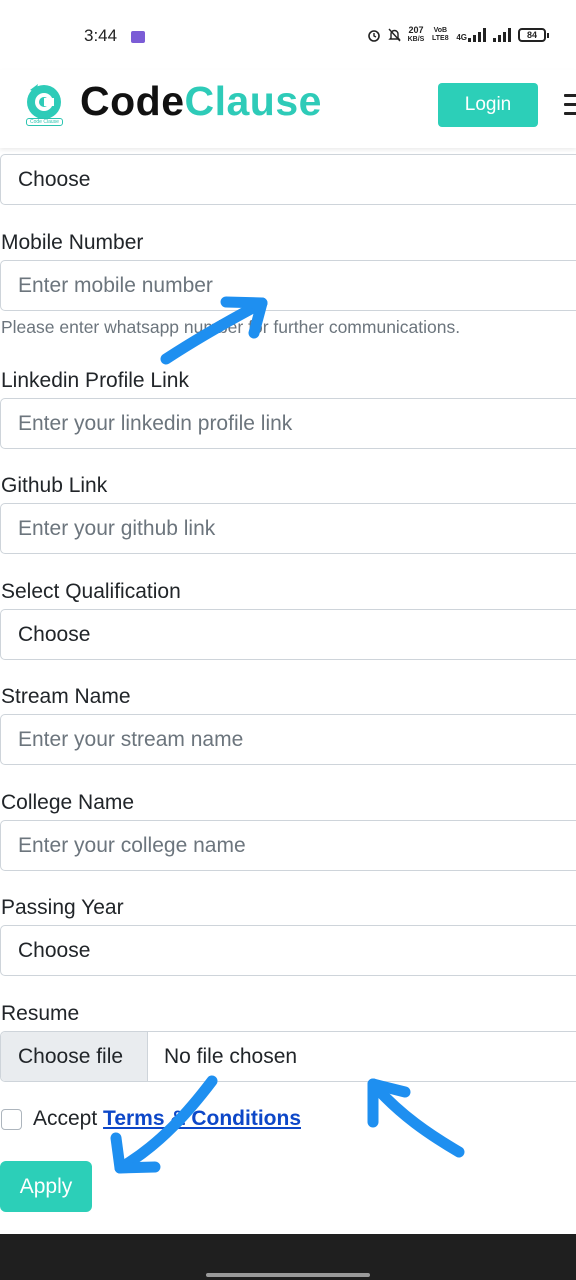 Image resolution: width=576 pixels, height=1280 pixels. Describe the element at coordinates (91, 591) in the screenshot. I see `qualification-label: Select Qualification` at that location.